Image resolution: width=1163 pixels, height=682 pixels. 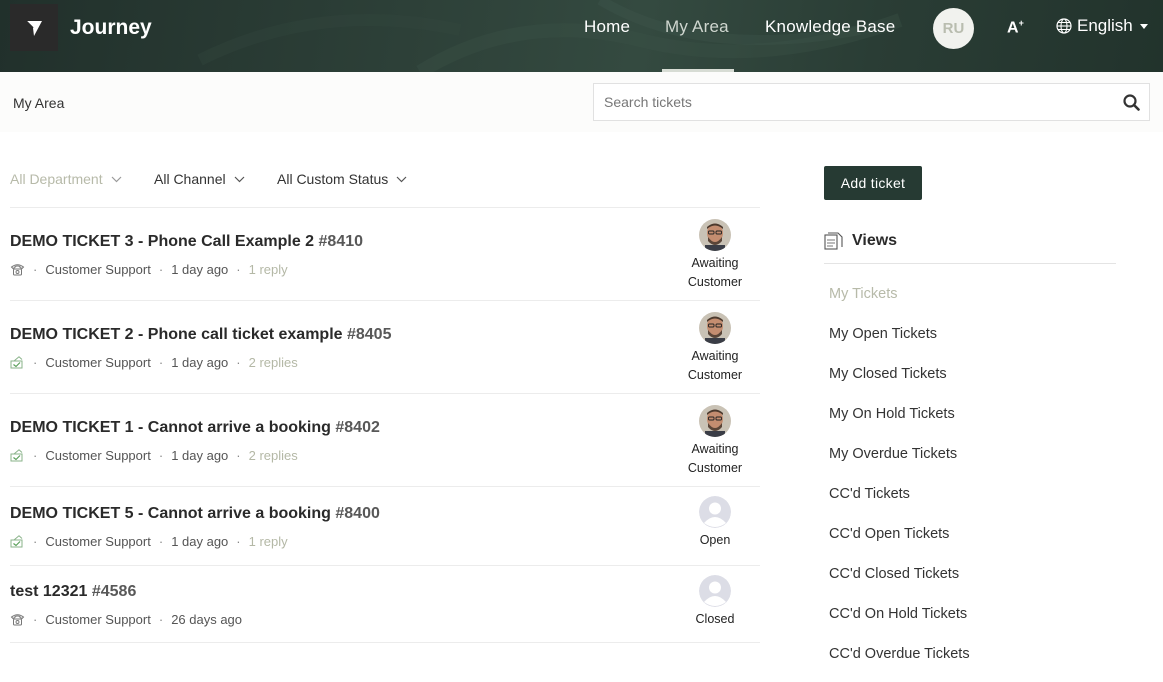 What do you see at coordinates (357, 427) in the screenshot?
I see `ticket-number: #8402` at bounding box center [357, 427].